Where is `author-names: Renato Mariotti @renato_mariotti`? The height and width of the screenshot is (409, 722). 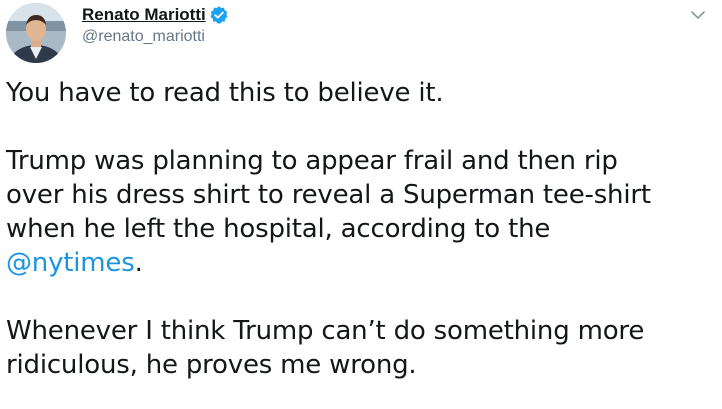 author-names: Renato Mariotti @renato_mariotti is located at coordinates (155, 25).